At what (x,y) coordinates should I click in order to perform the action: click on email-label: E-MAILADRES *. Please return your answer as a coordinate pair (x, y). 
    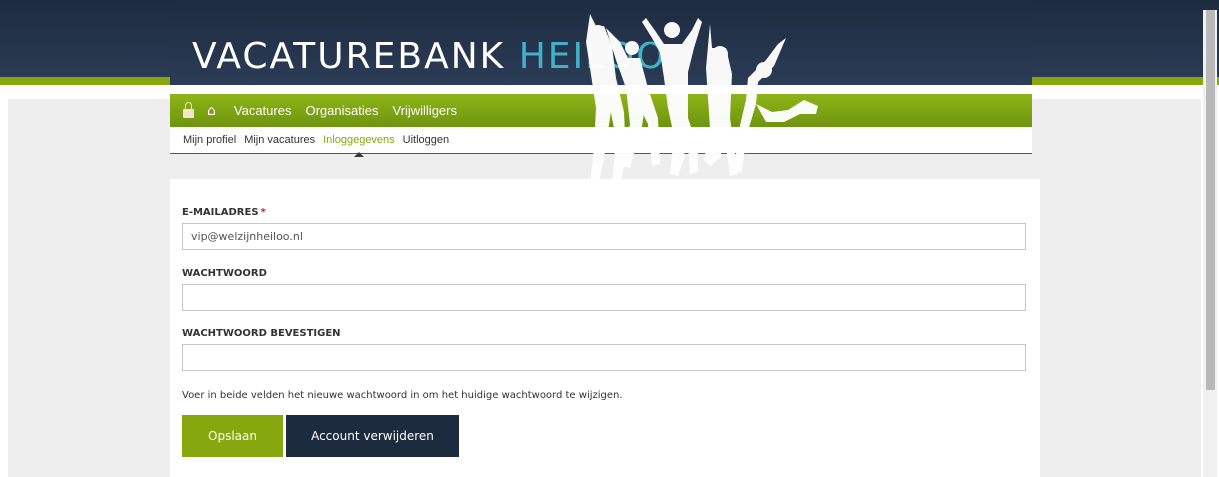
    Looking at the image, I should click on (224, 212).